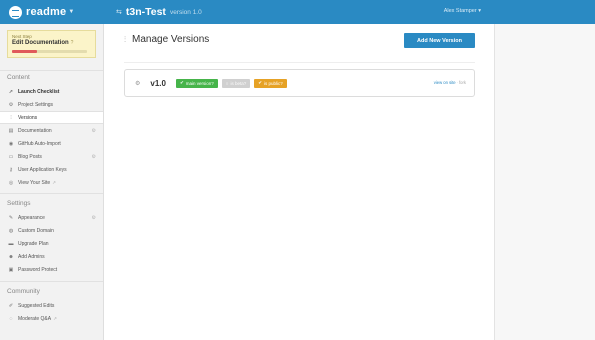  I want to click on main-version-label: main version?, so click(199, 83).